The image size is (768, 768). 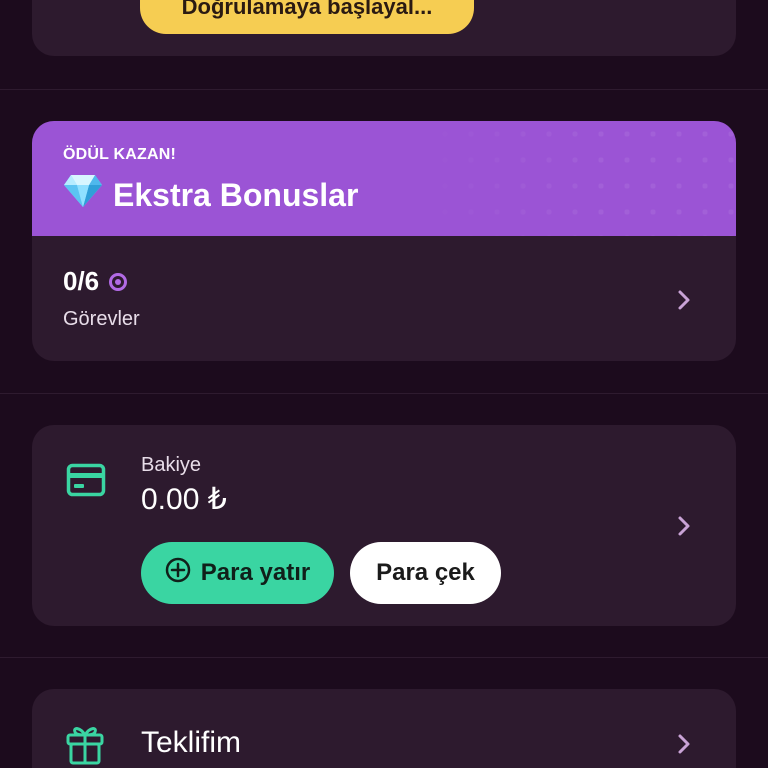 What do you see at coordinates (384, 728) in the screenshot?
I see `offer-card: Teklifim` at bounding box center [384, 728].